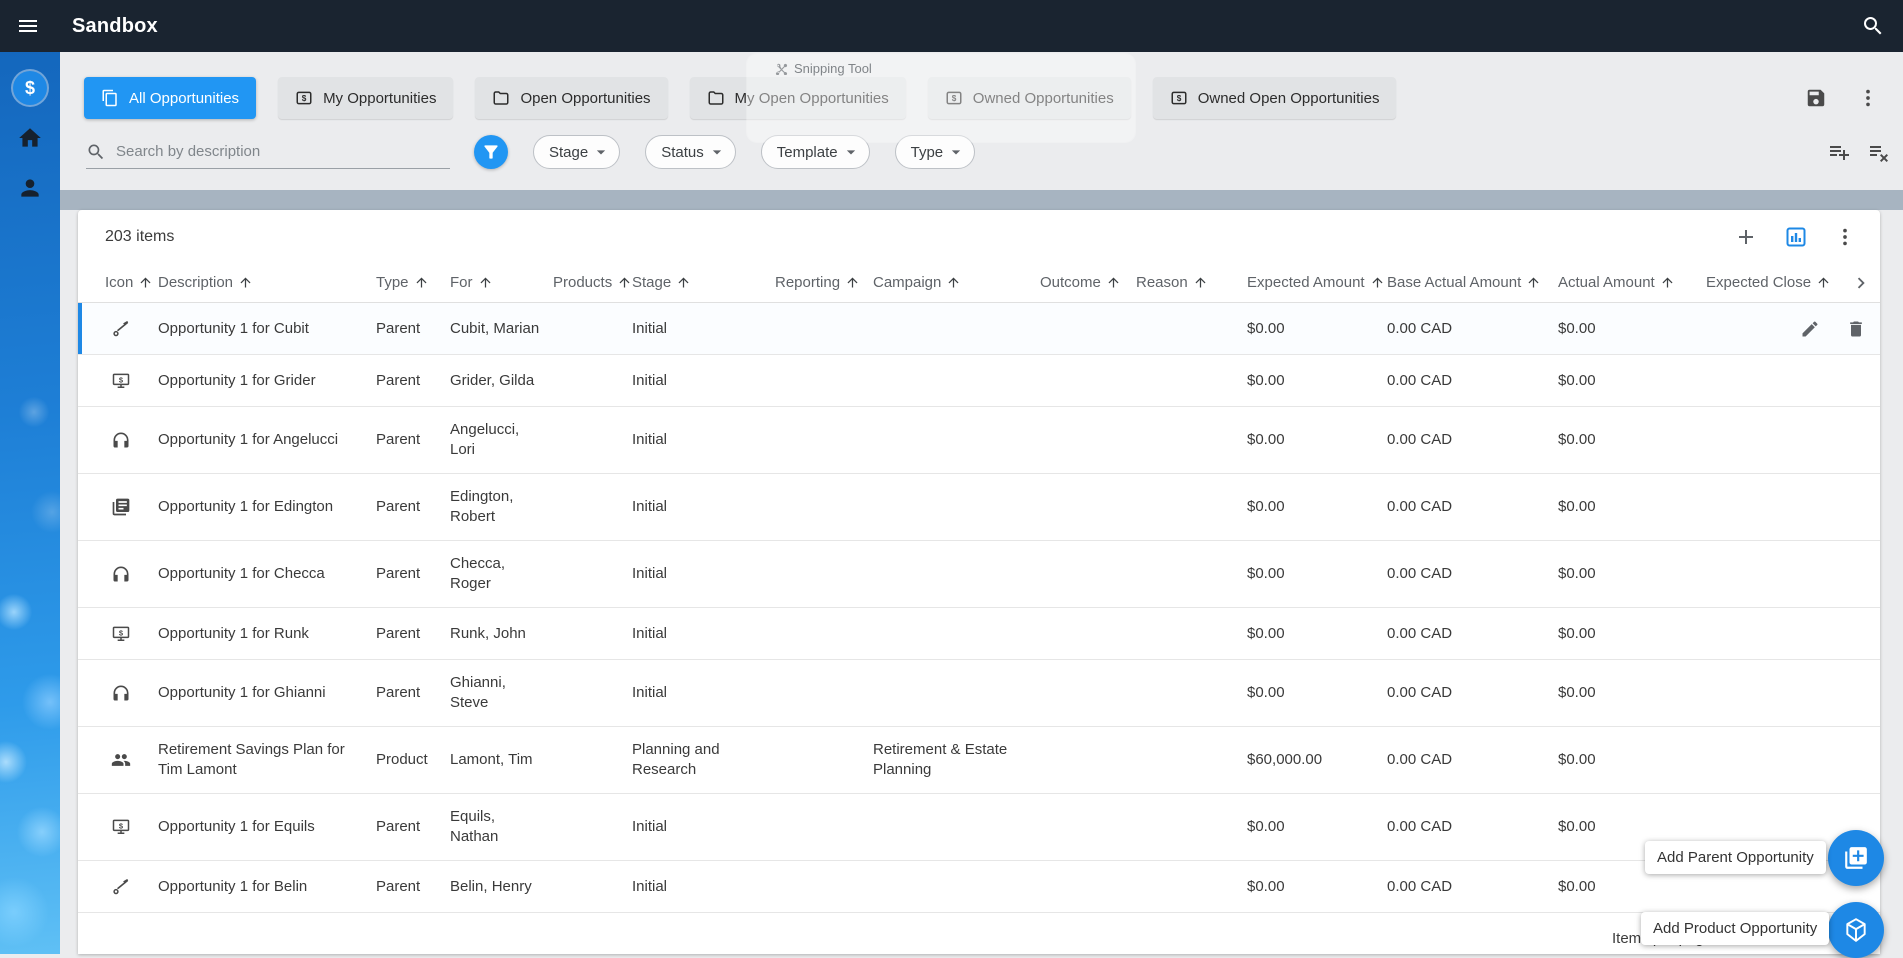 The width and height of the screenshot is (1903, 958). What do you see at coordinates (592, 282) in the screenshot?
I see `column-header-products: Products` at bounding box center [592, 282].